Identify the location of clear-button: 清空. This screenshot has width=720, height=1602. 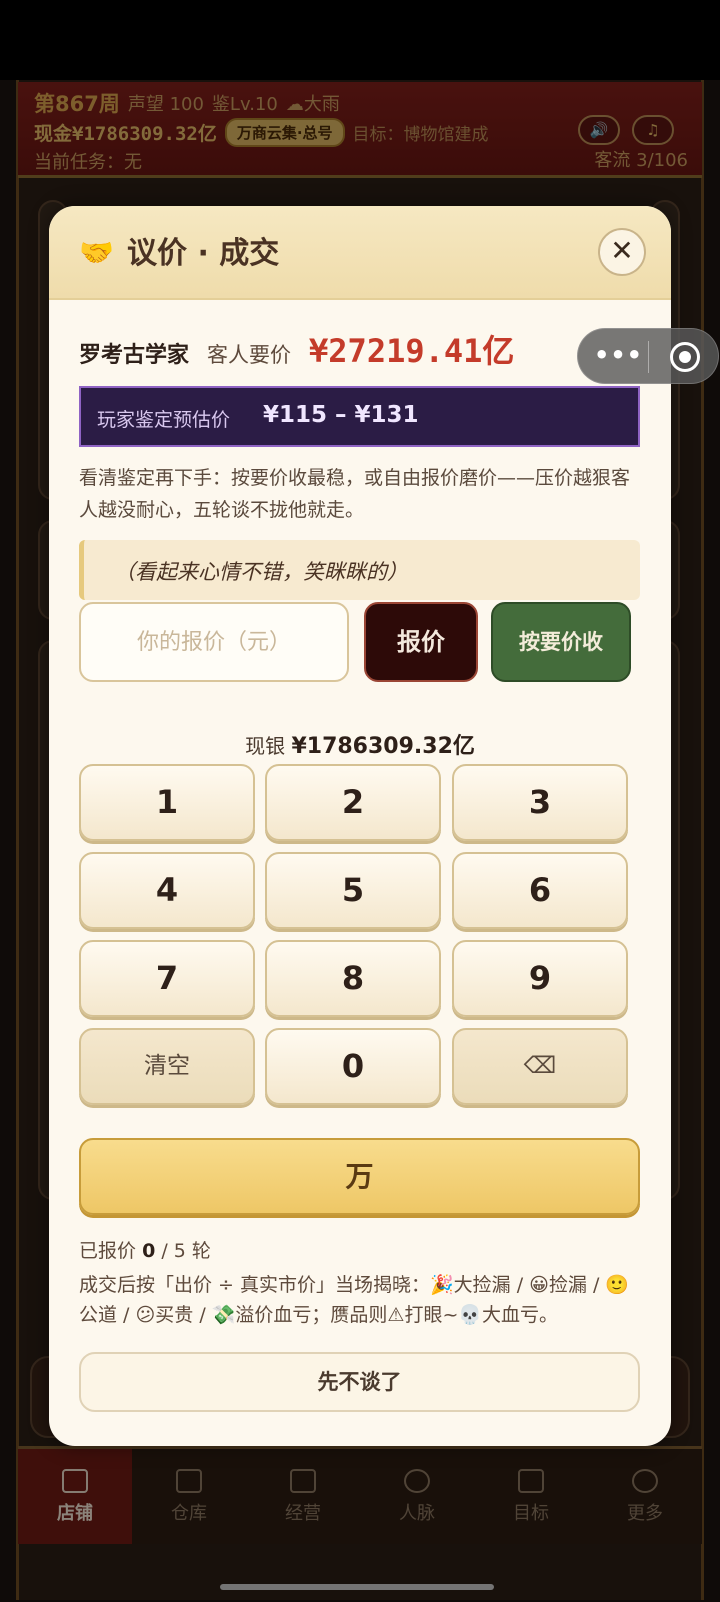
(167, 1066).